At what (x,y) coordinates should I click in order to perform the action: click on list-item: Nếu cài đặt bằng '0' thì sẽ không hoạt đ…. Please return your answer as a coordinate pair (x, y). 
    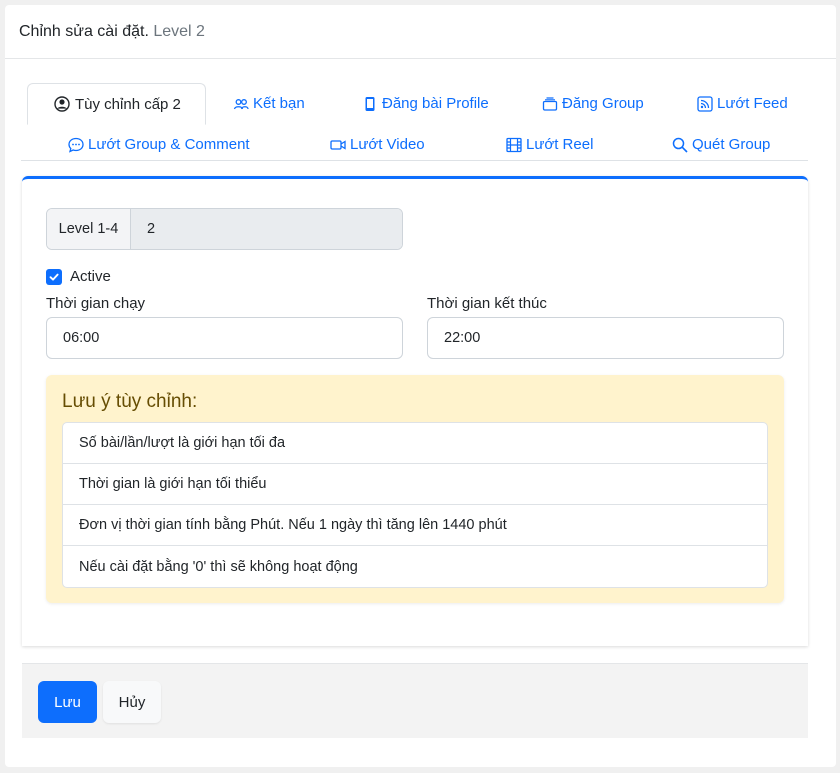
    Looking at the image, I should click on (218, 566).